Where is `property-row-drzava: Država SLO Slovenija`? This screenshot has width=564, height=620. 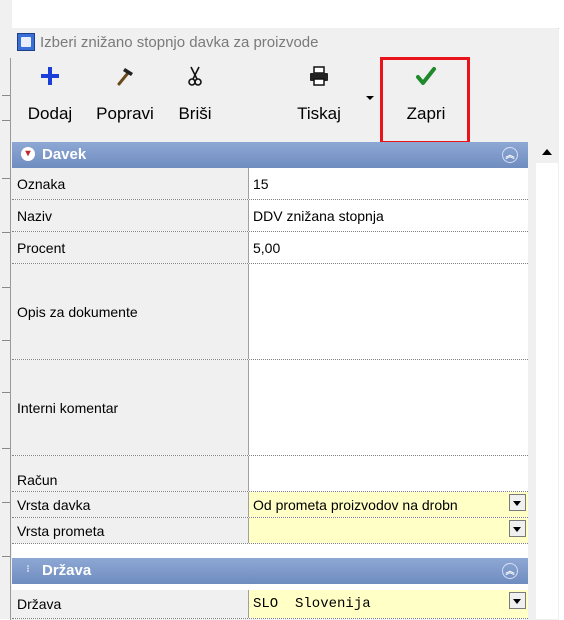 property-row-drzava: Država SLO Slovenija is located at coordinates (270, 604).